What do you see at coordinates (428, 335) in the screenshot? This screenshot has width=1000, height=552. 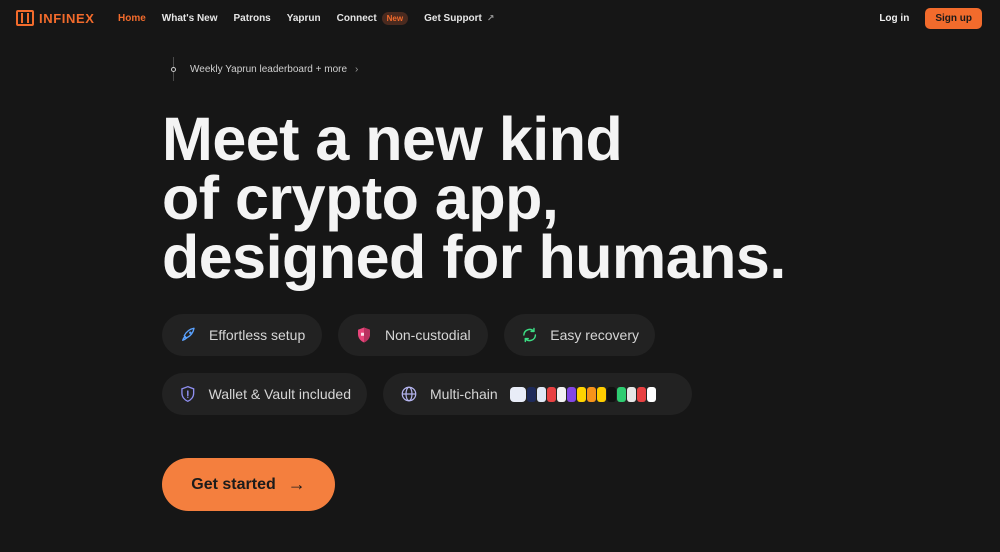 I see `feature-label: Non-custodial` at bounding box center [428, 335].